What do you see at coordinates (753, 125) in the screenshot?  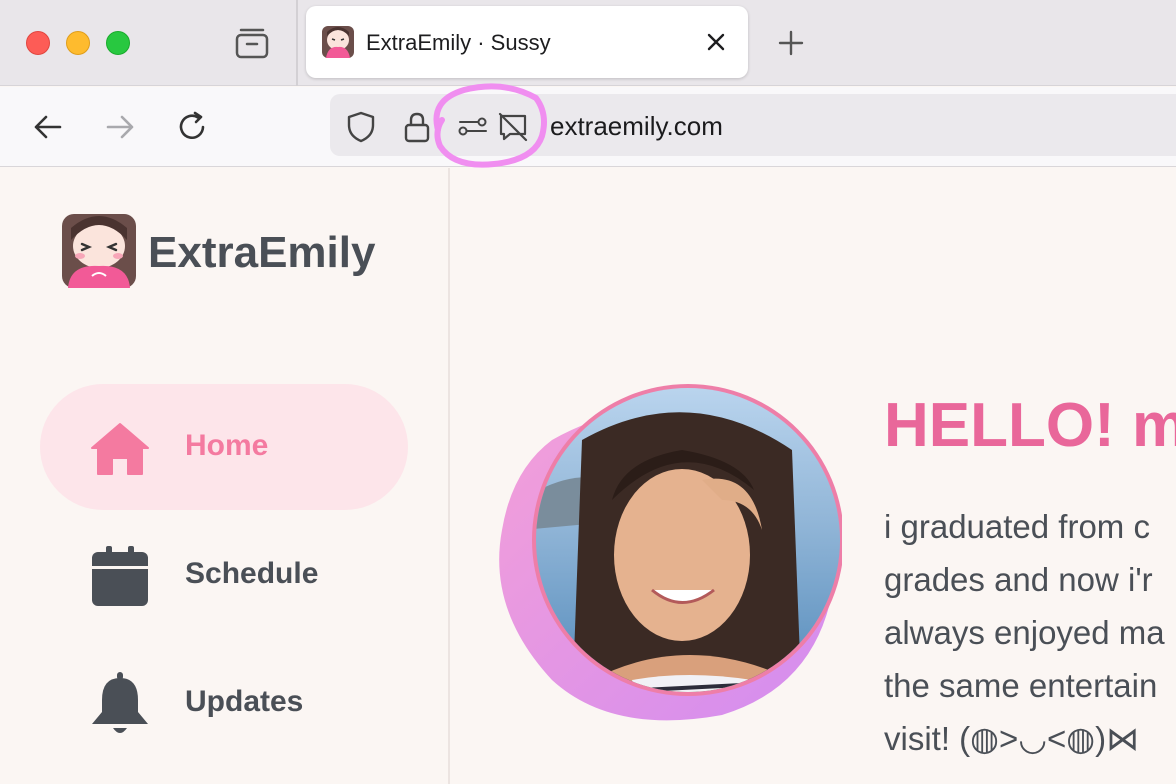 I see `url-bar: extraemily.com` at bounding box center [753, 125].